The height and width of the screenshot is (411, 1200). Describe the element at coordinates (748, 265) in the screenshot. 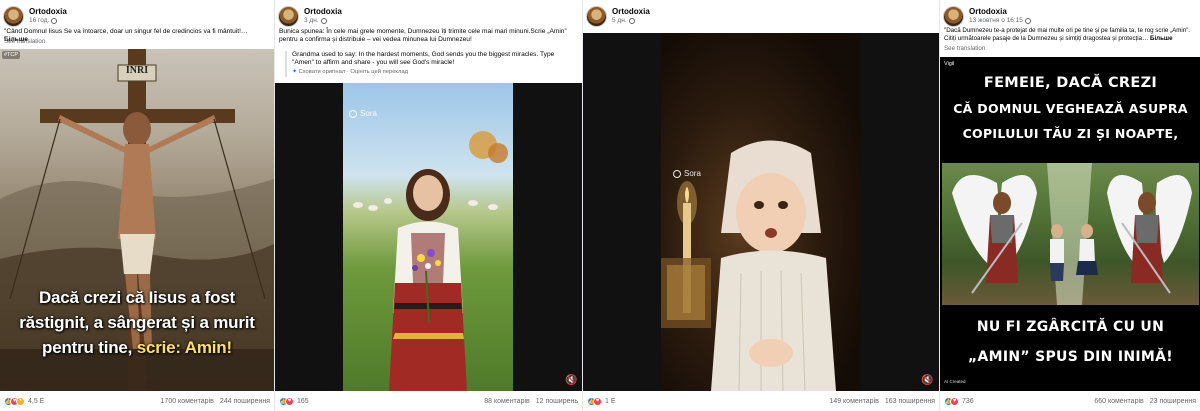

I see `child-candle-illustration` at that location.